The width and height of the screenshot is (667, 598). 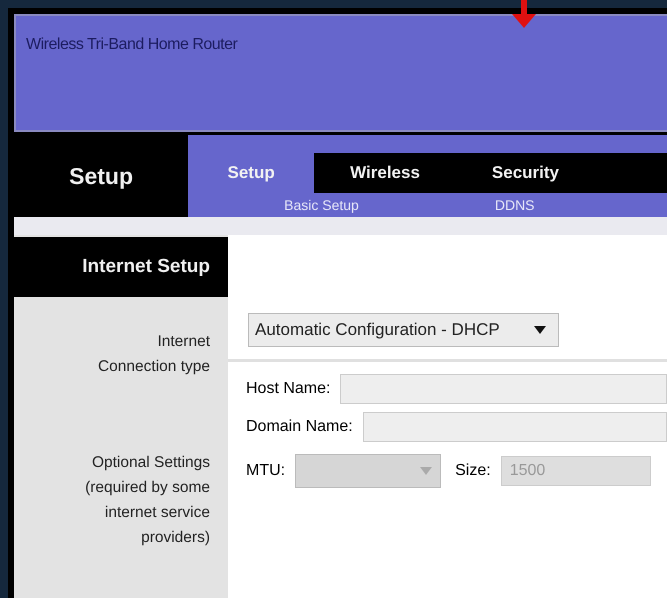 I want to click on field-label: MTU:, so click(x=266, y=471).